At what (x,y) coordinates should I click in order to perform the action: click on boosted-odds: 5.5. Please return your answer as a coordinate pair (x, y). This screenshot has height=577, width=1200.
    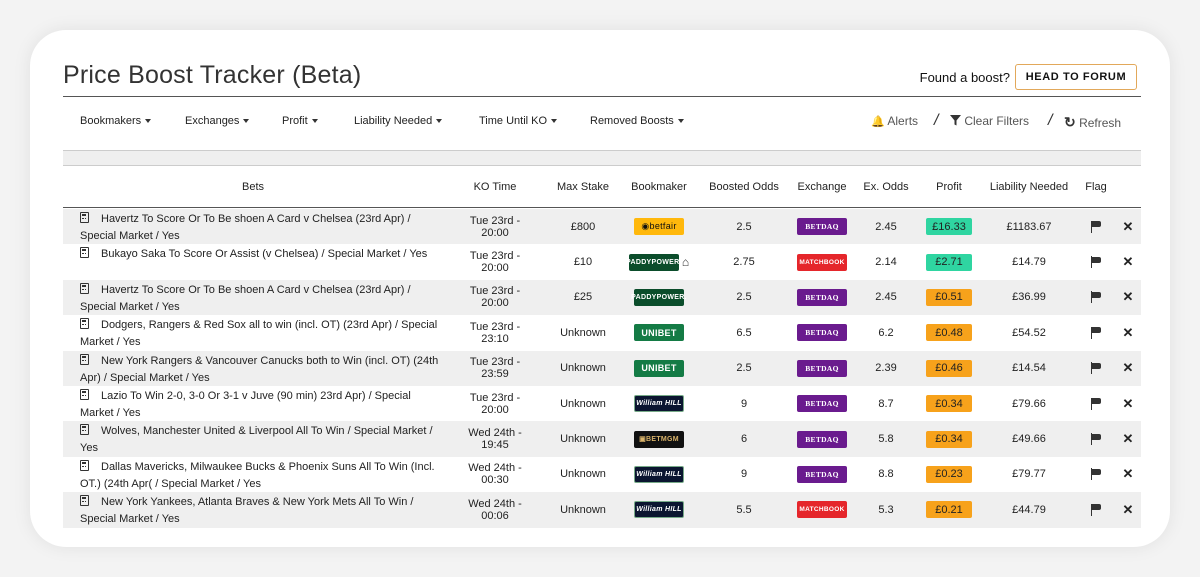
    Looking at the image, I should click on (744, 509).